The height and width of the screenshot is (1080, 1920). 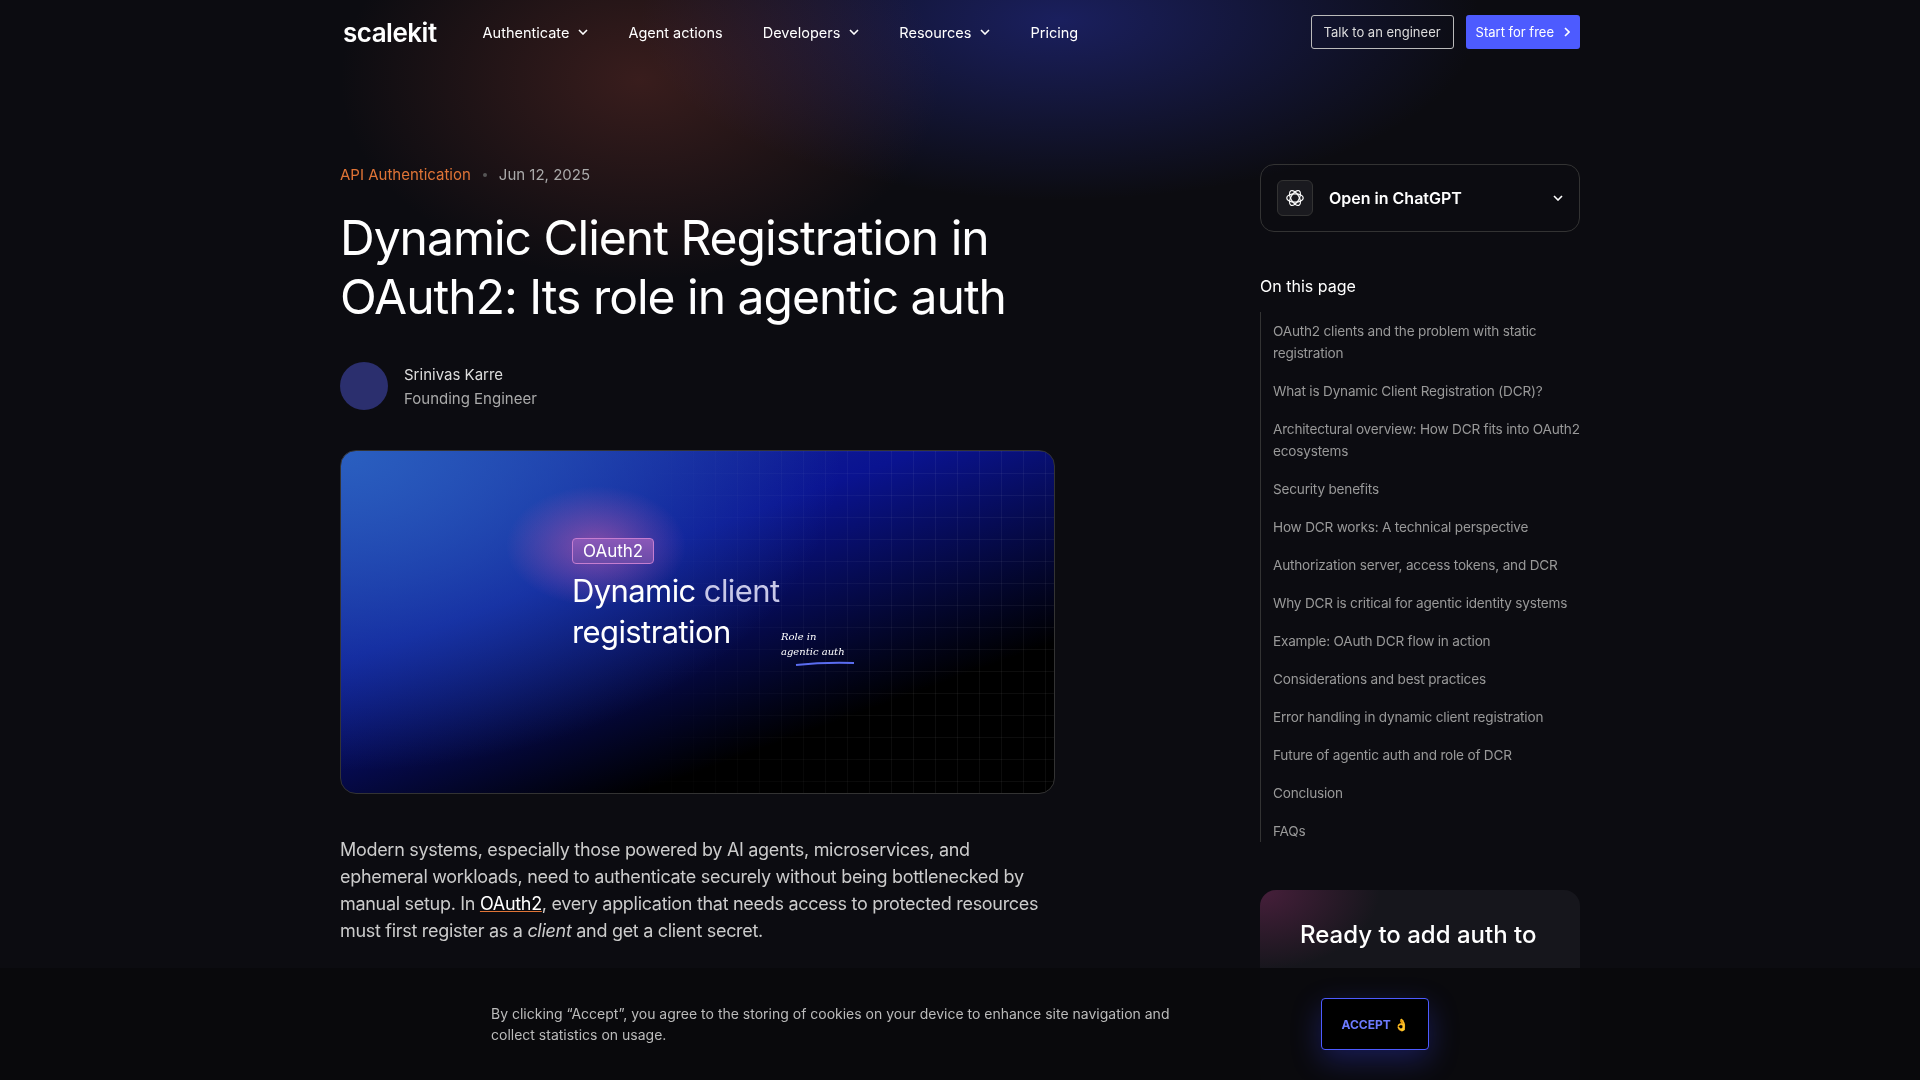 What do you see at coordinates (831, 1024) in the screenshot?
I see `cookie-text: By clicking “Accept”, you agree to the storing of cookies on your device to enhance site navigation and collect statistics on usage.` at bounding box center [831, 1024].